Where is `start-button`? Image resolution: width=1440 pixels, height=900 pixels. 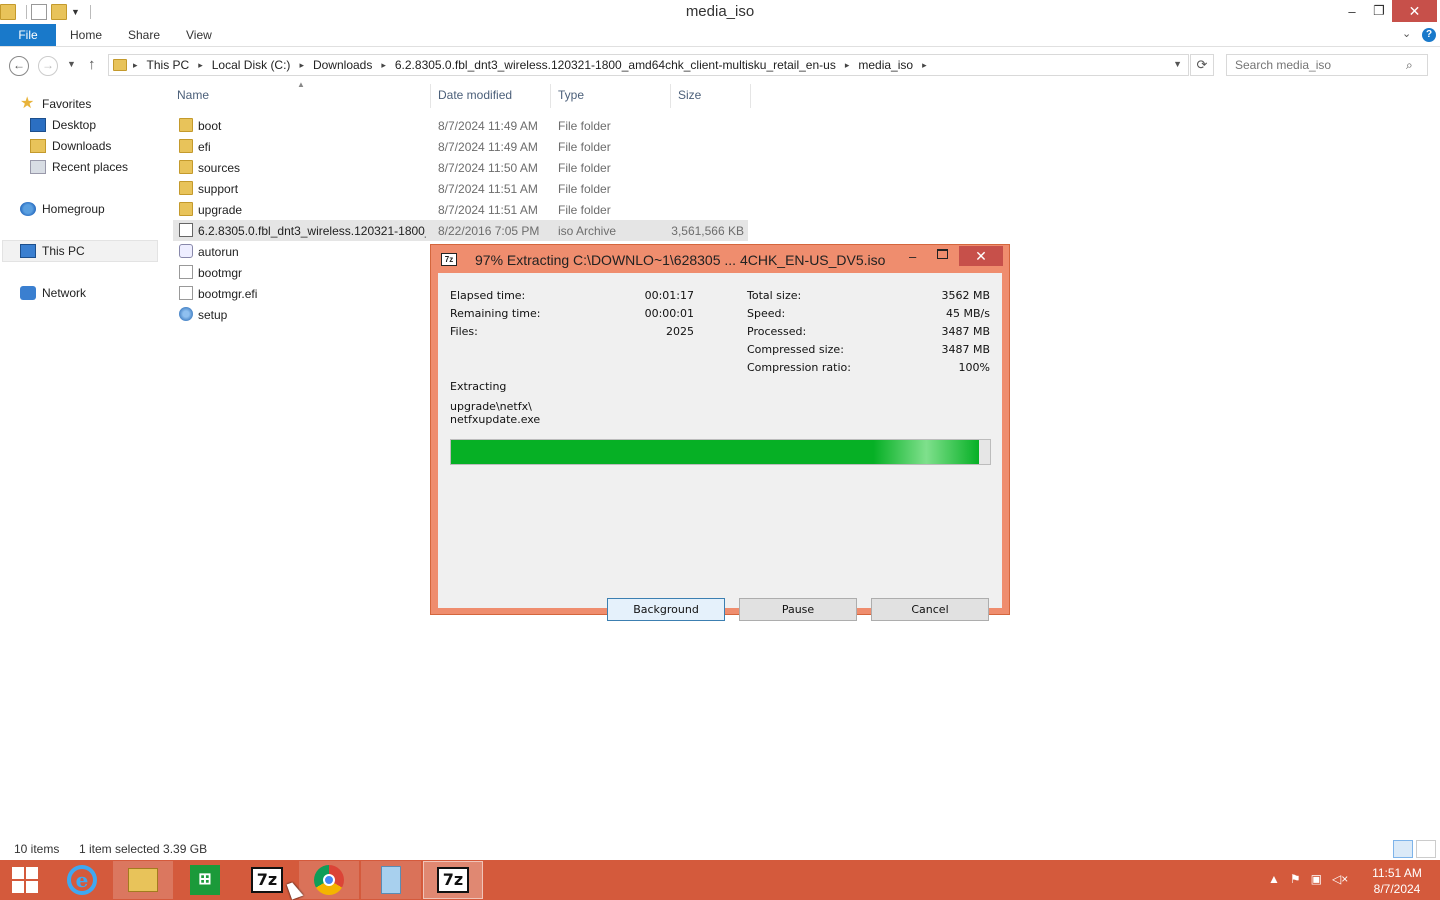 start-button is located at coordinates (25, 880).